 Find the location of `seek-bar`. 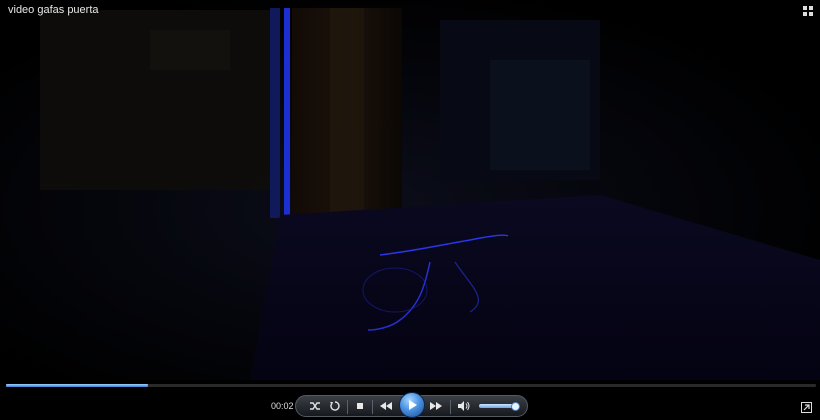

seek-bar is located at coordinates (411, 385).